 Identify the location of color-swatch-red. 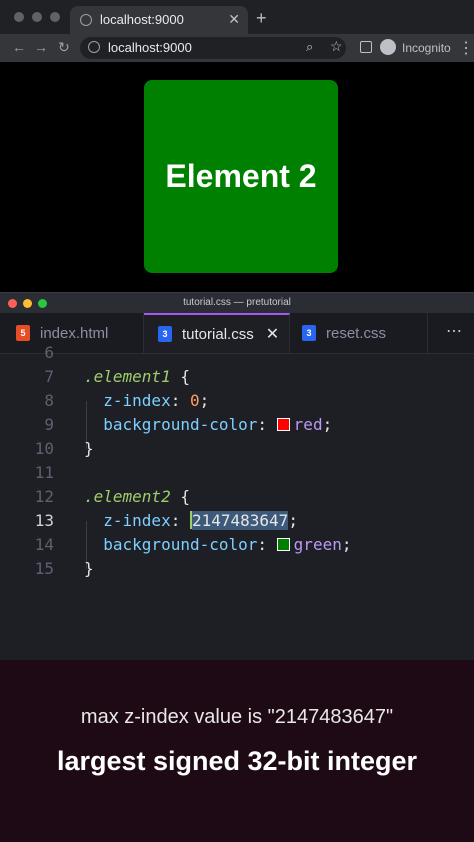
(283, 424).